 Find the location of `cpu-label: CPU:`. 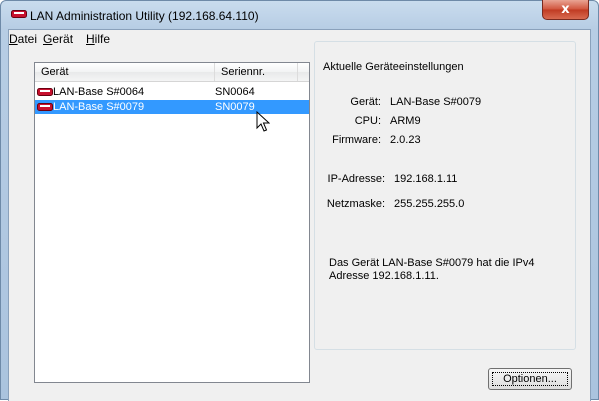

cpu-label: CPU: is located at coordinates (367, 121).